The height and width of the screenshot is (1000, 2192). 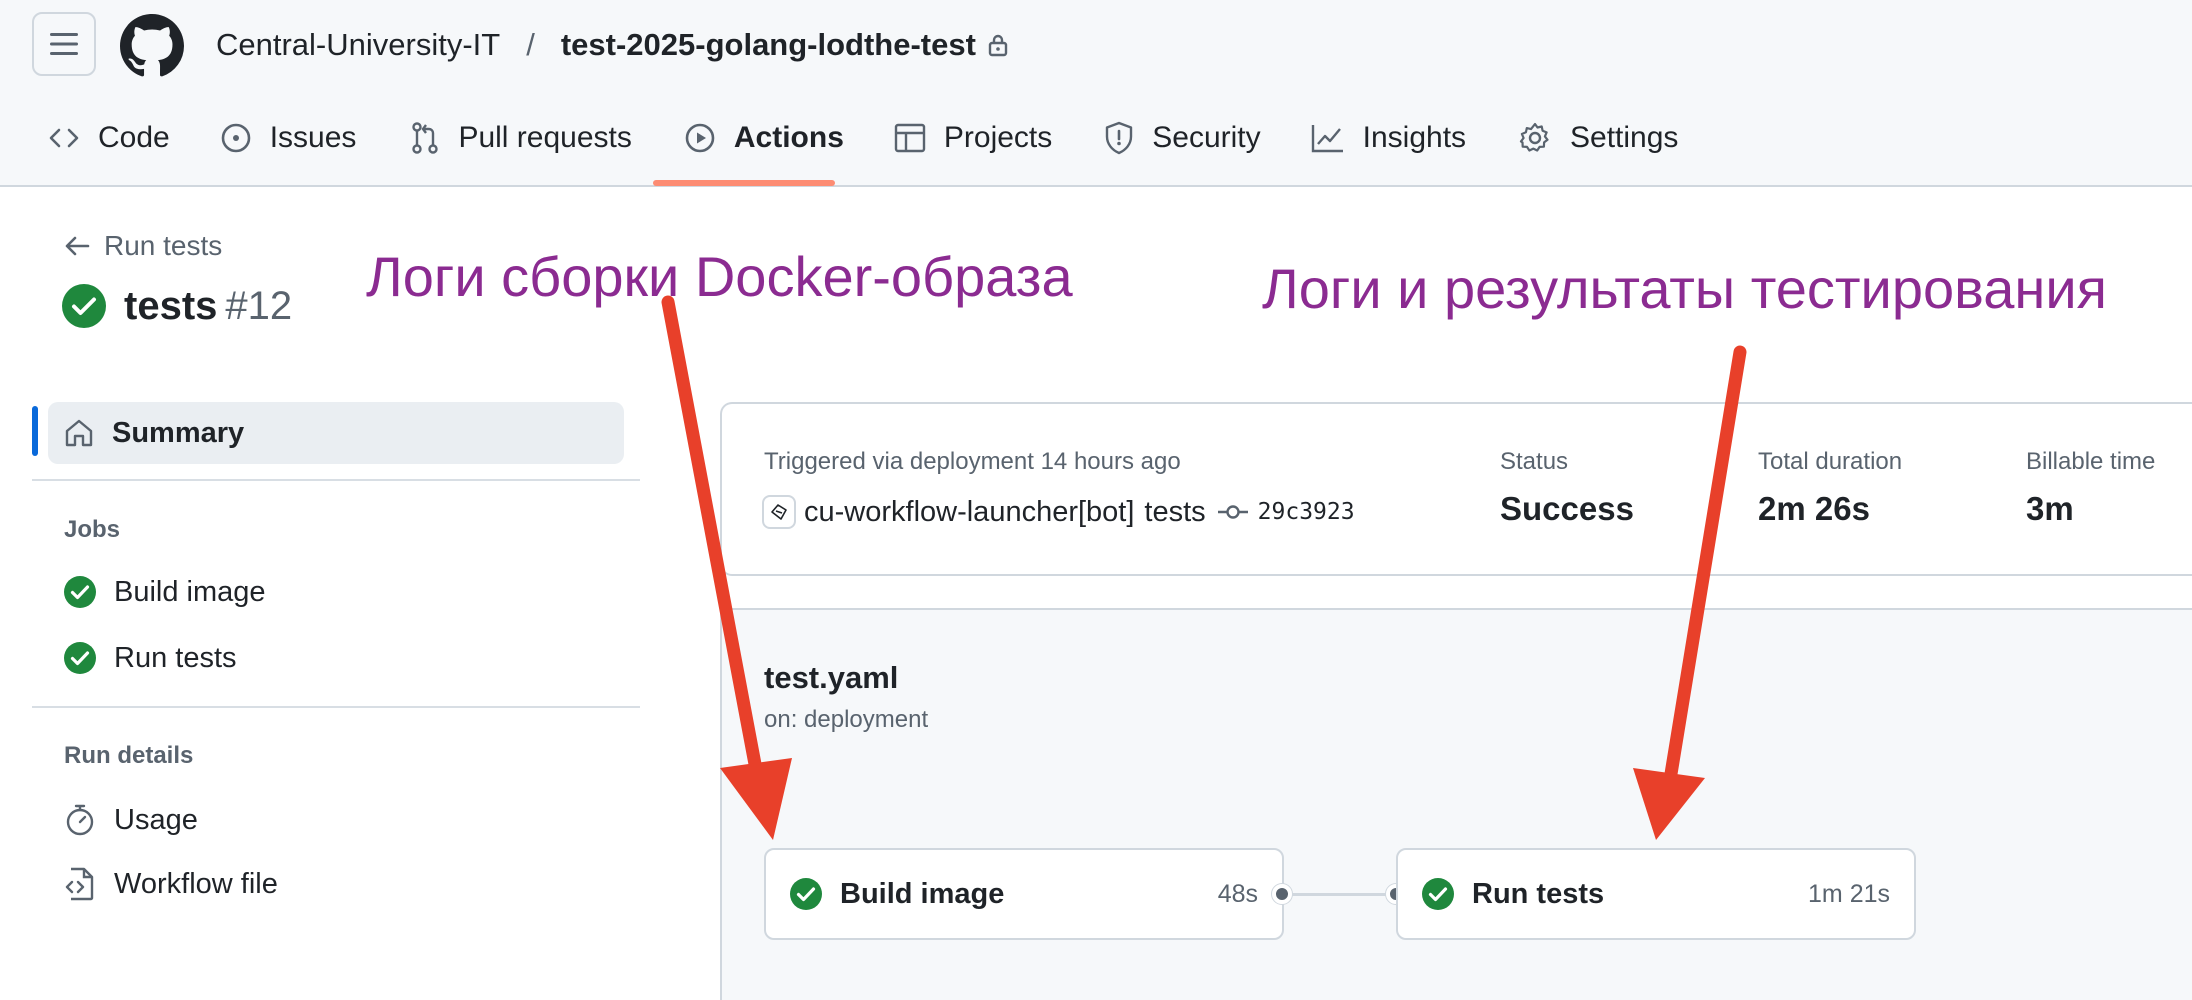 I want to click on duration-value: 2m 26s, so click(x=1814, y=508).